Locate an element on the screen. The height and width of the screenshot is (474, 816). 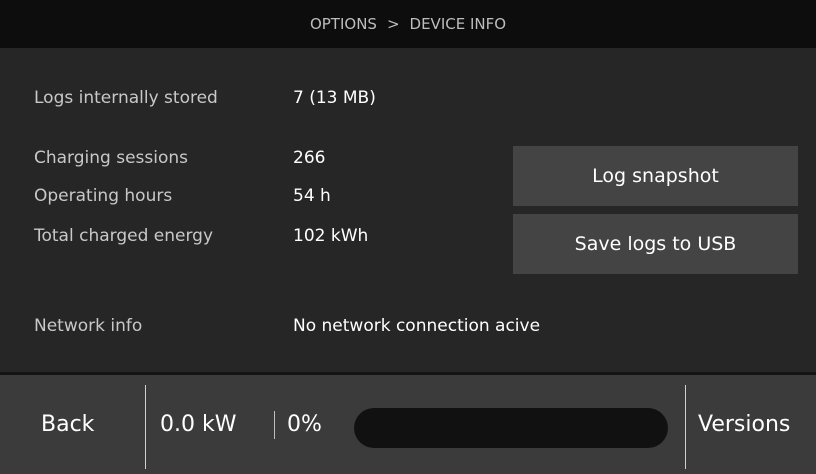
logs-stored-value: 7 (13 MB) is located at coordinates (334, 98).